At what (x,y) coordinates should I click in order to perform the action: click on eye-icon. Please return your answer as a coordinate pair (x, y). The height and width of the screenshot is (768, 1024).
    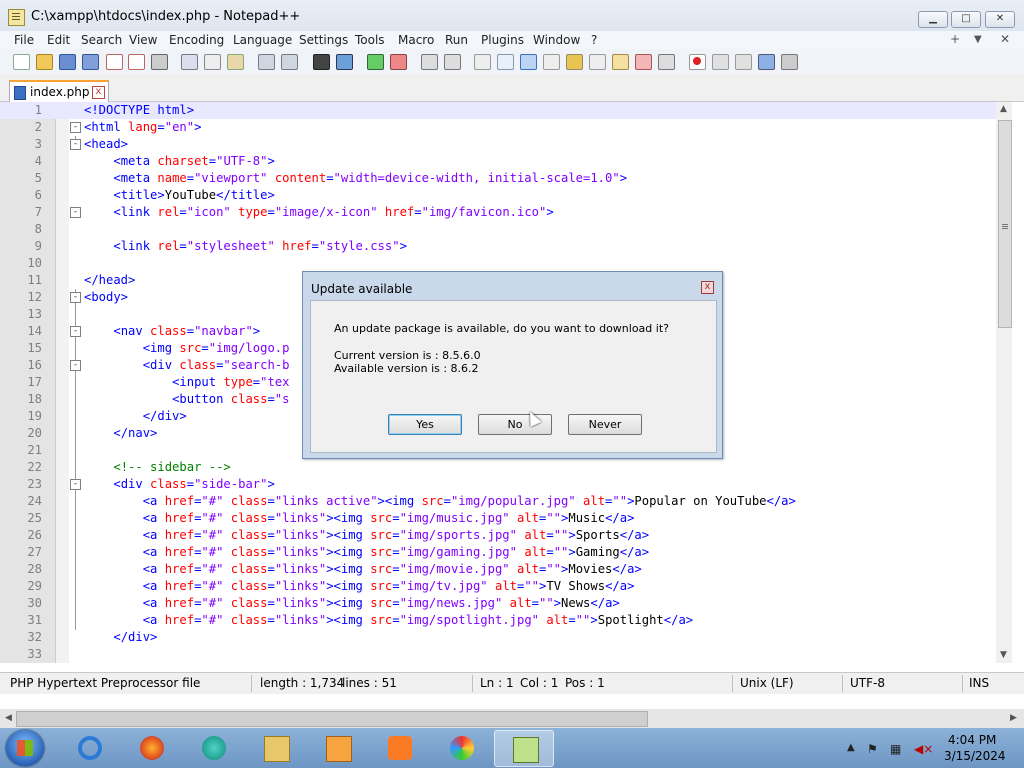
    Looking at the image, I should click on (666, 62).